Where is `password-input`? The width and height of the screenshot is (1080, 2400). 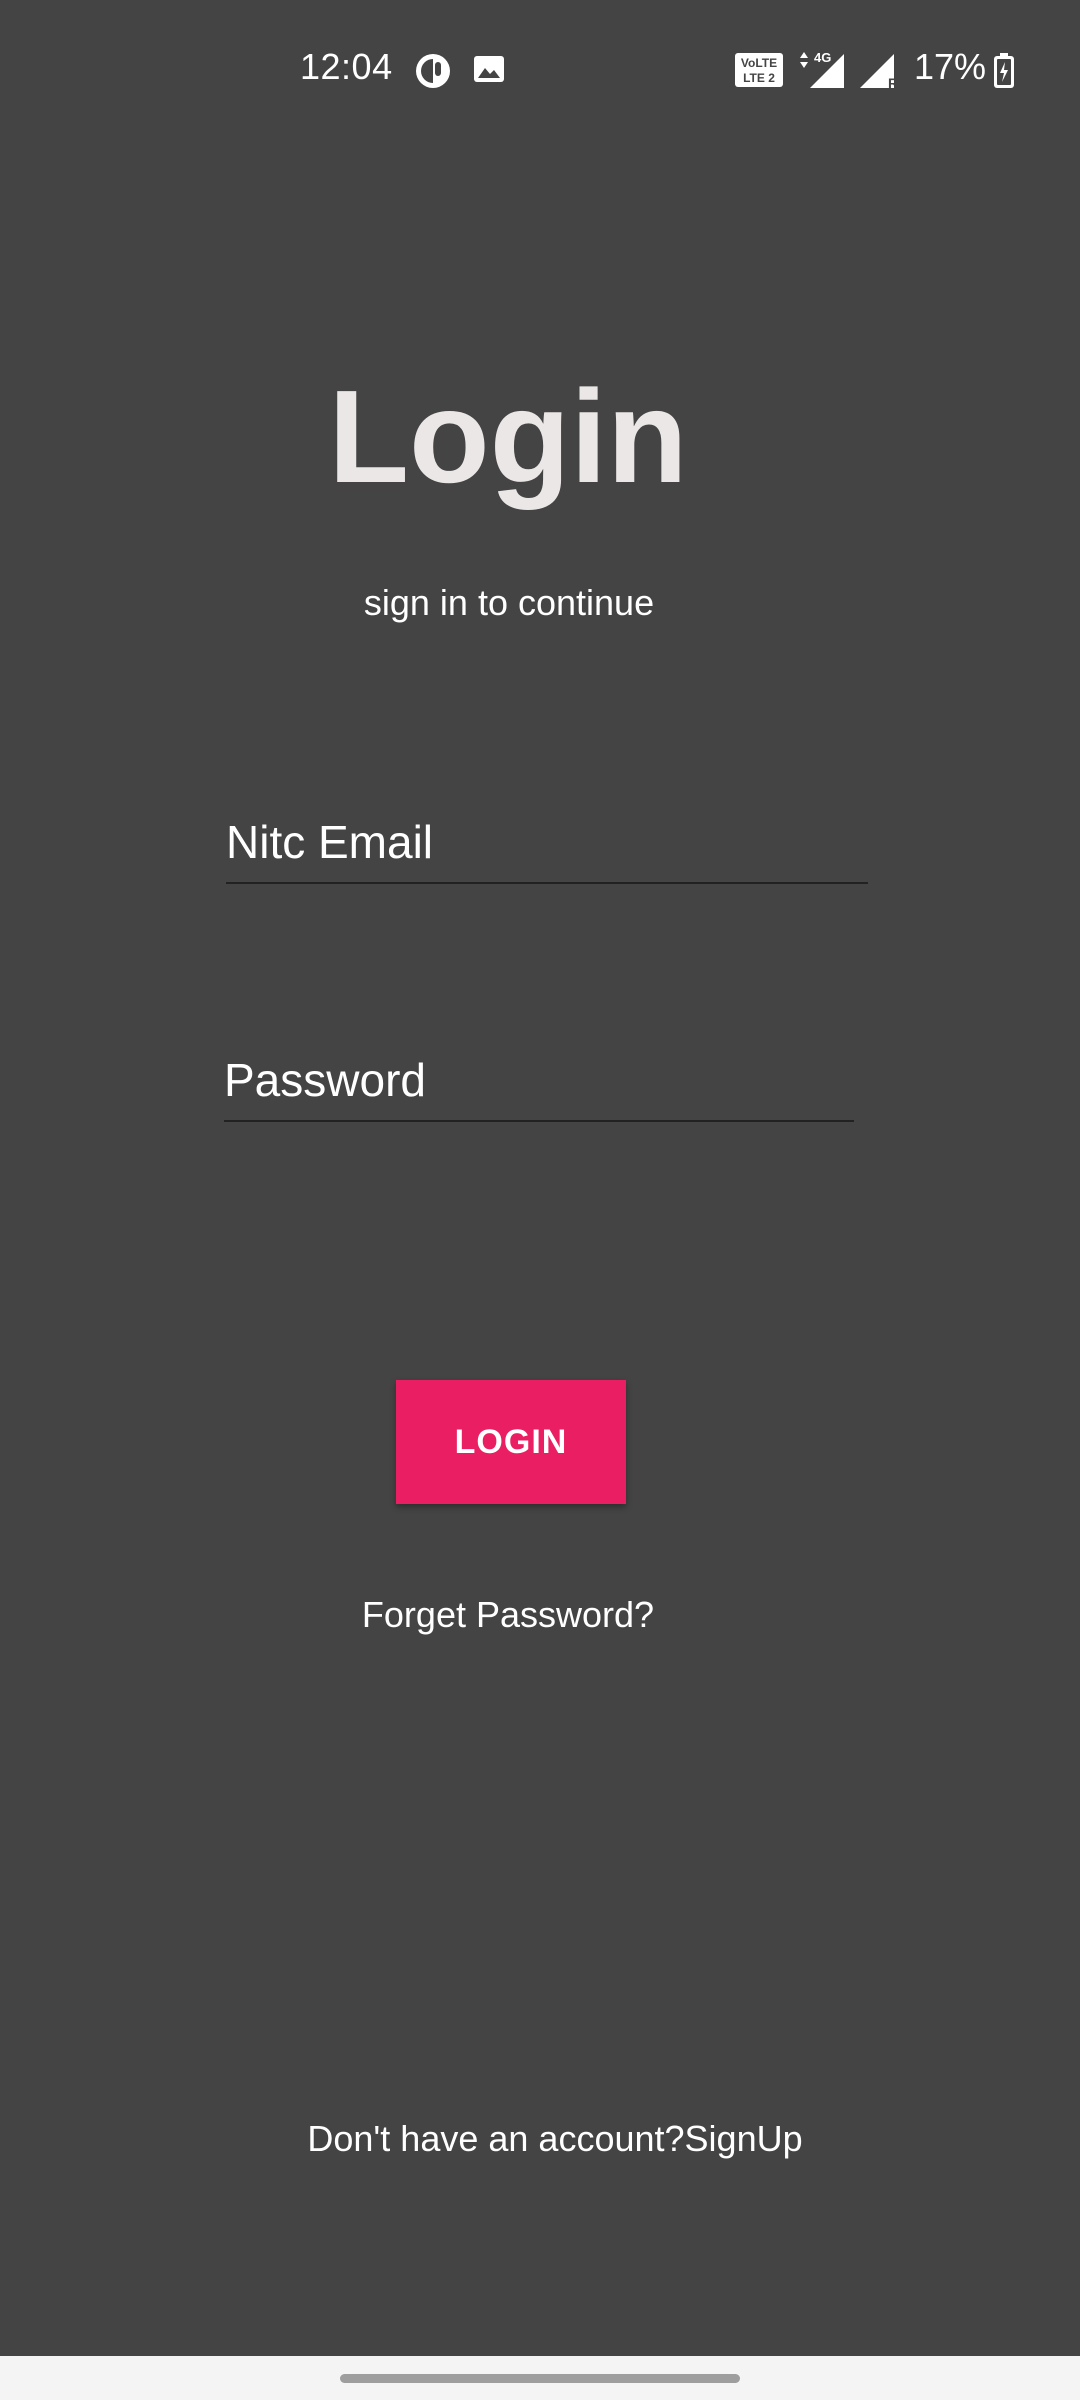 password-input is located at coordinates (539, 1080).